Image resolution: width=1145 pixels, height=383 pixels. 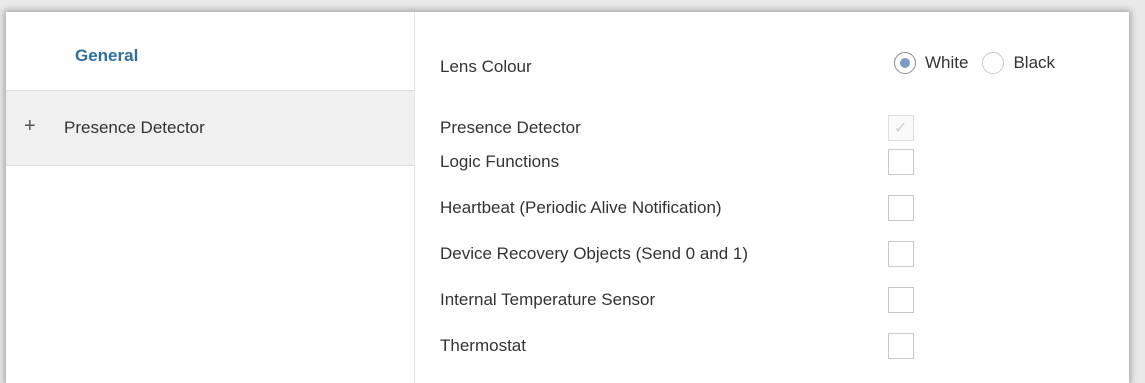 What do you see at coordinates (210, 49) in the screenshot?
I see `sidebar-item-general: General` at bounding box center [210, 49].